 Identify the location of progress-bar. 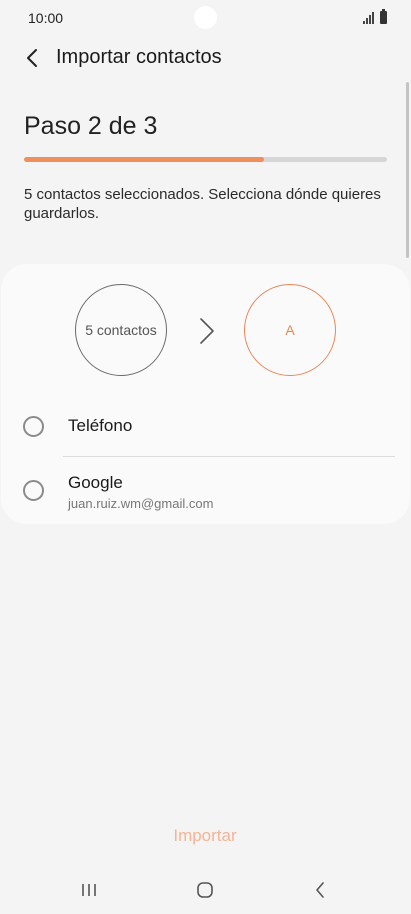
(205, 159).